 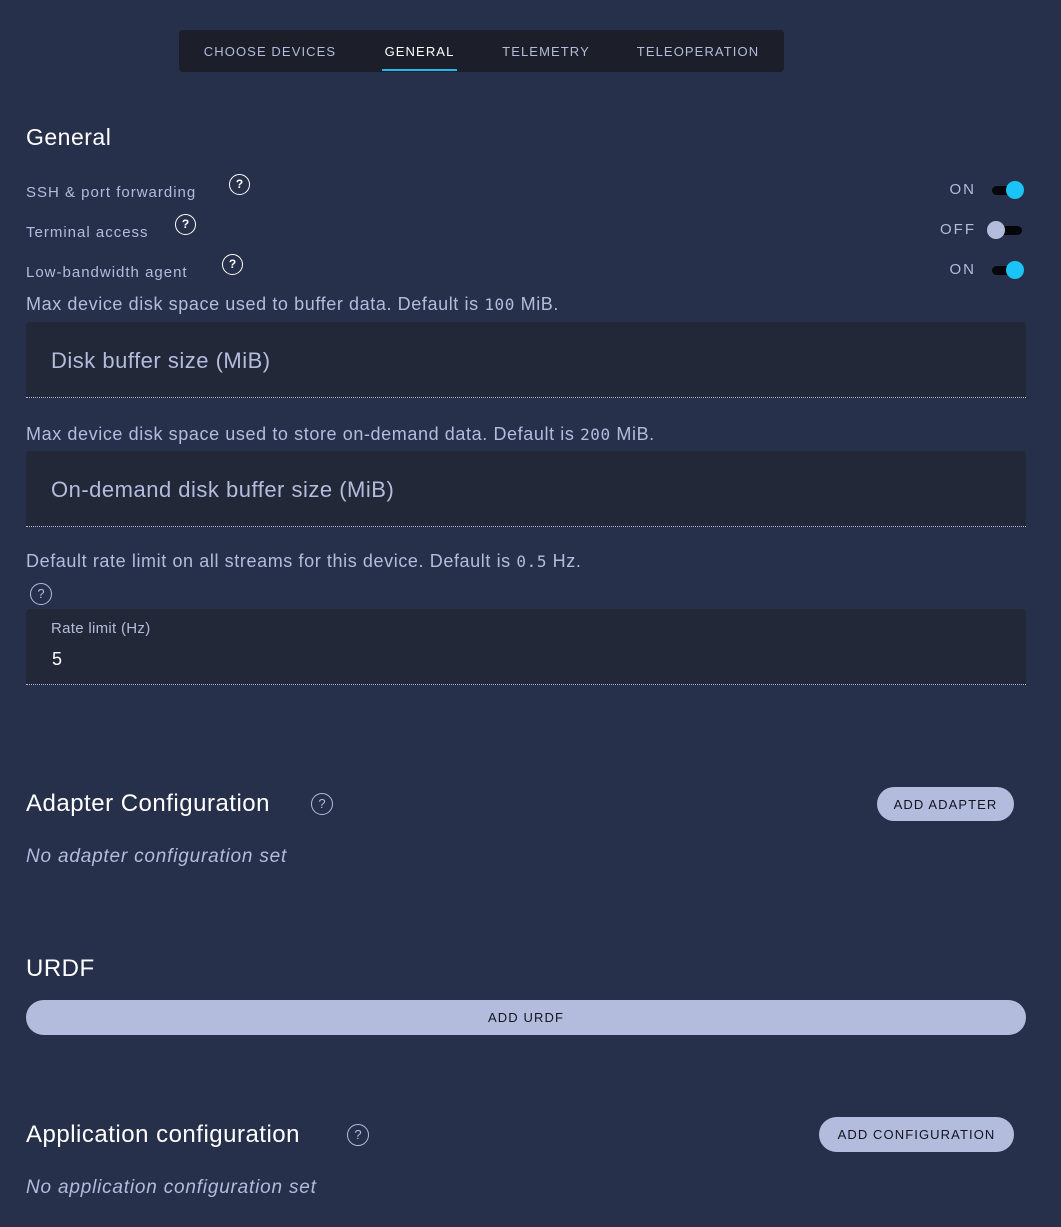 I want to click on disk-buffer-size-input: Disk buffer size (MiB), so click(x=526, y=360).